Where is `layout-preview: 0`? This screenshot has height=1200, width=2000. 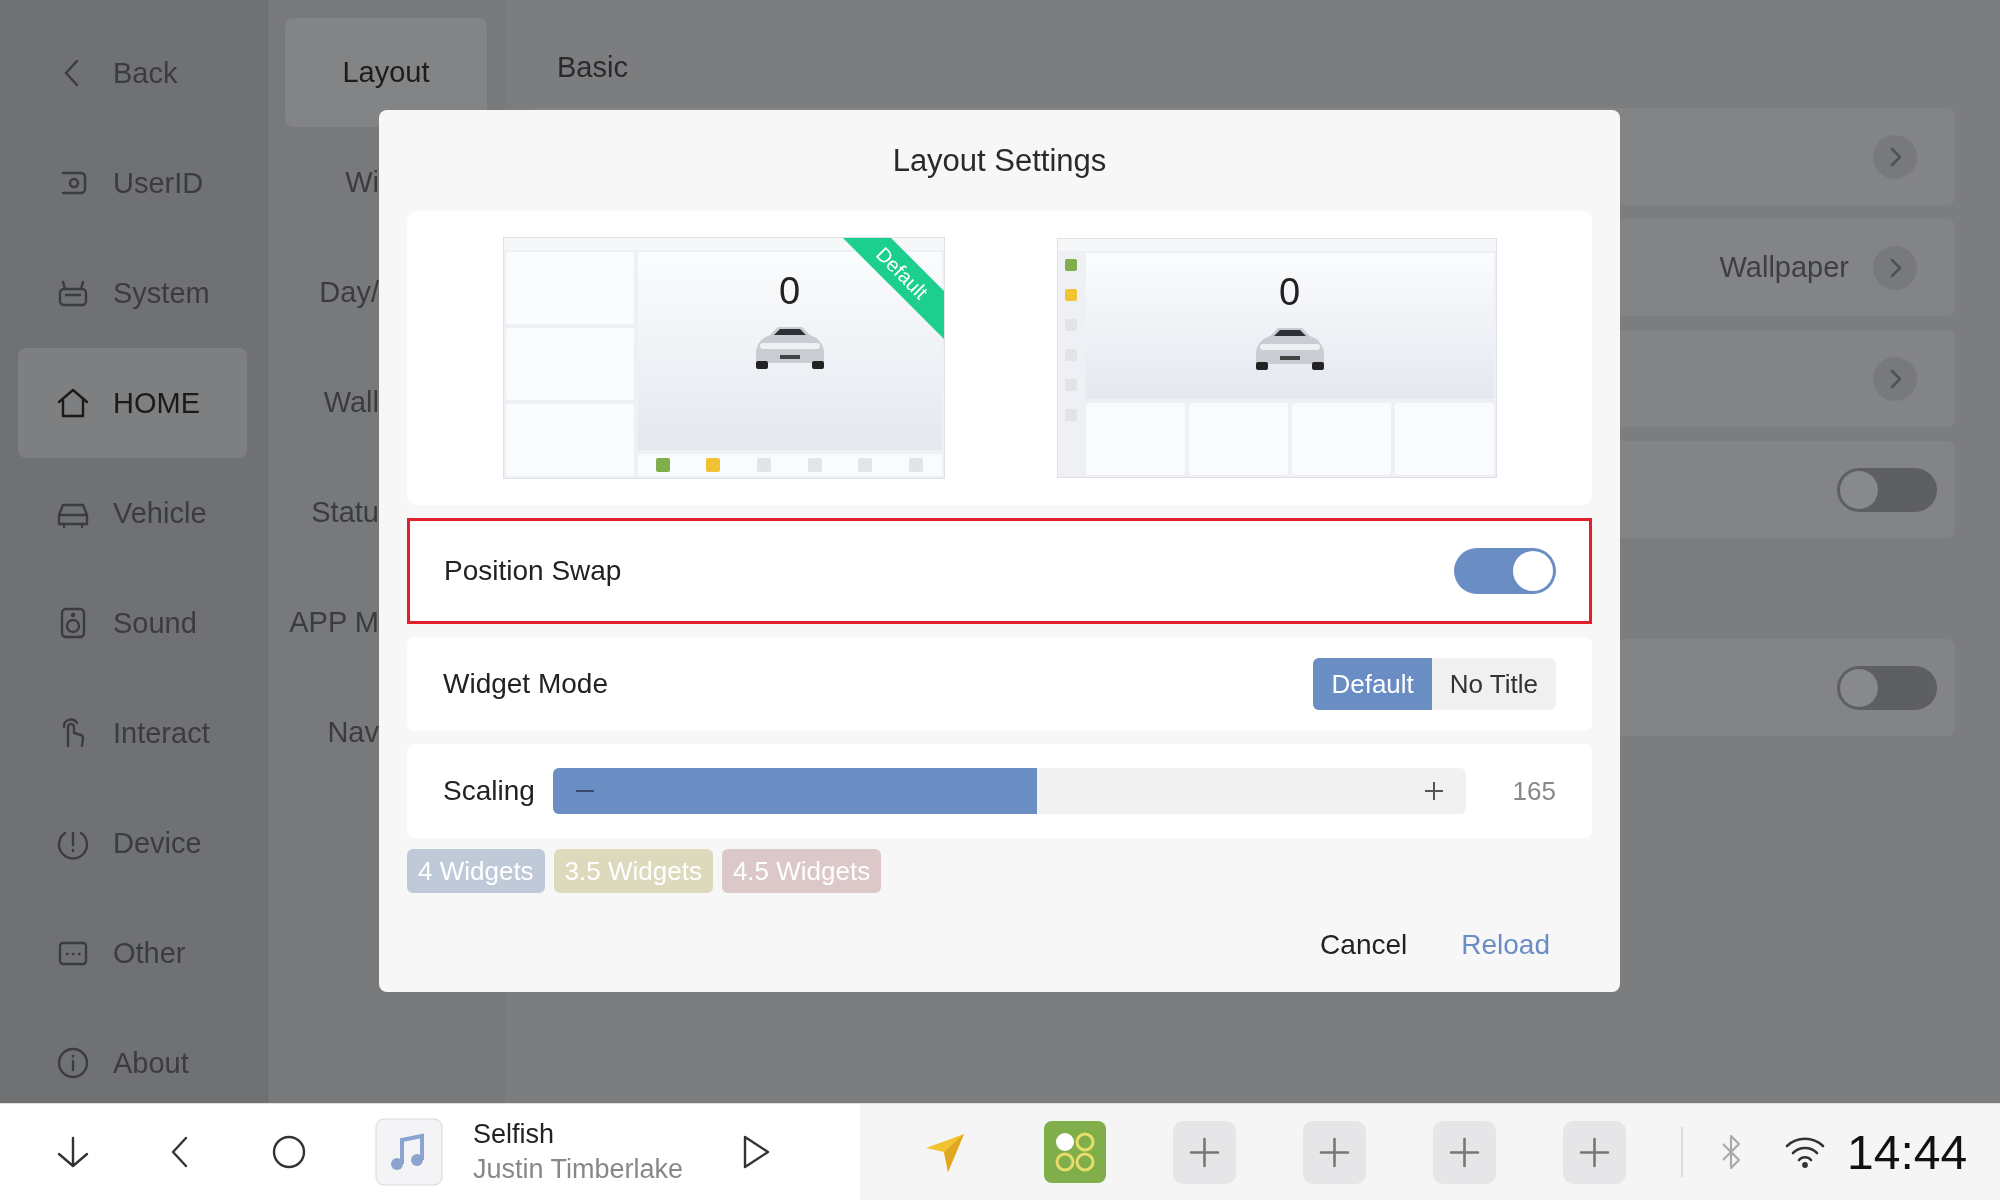 layout-preview: 0 is located at coordinates (1276, 358).